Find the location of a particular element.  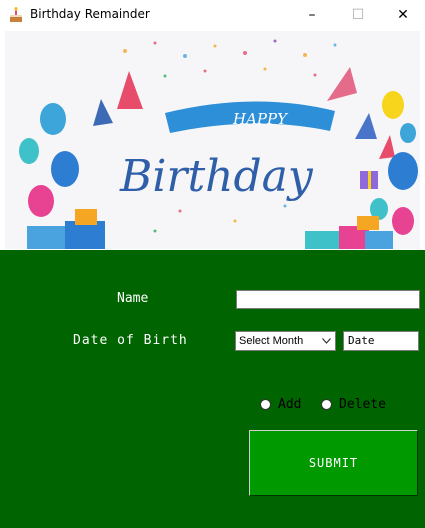

month-select-value: Select Month is located at coordinates (271, 341).